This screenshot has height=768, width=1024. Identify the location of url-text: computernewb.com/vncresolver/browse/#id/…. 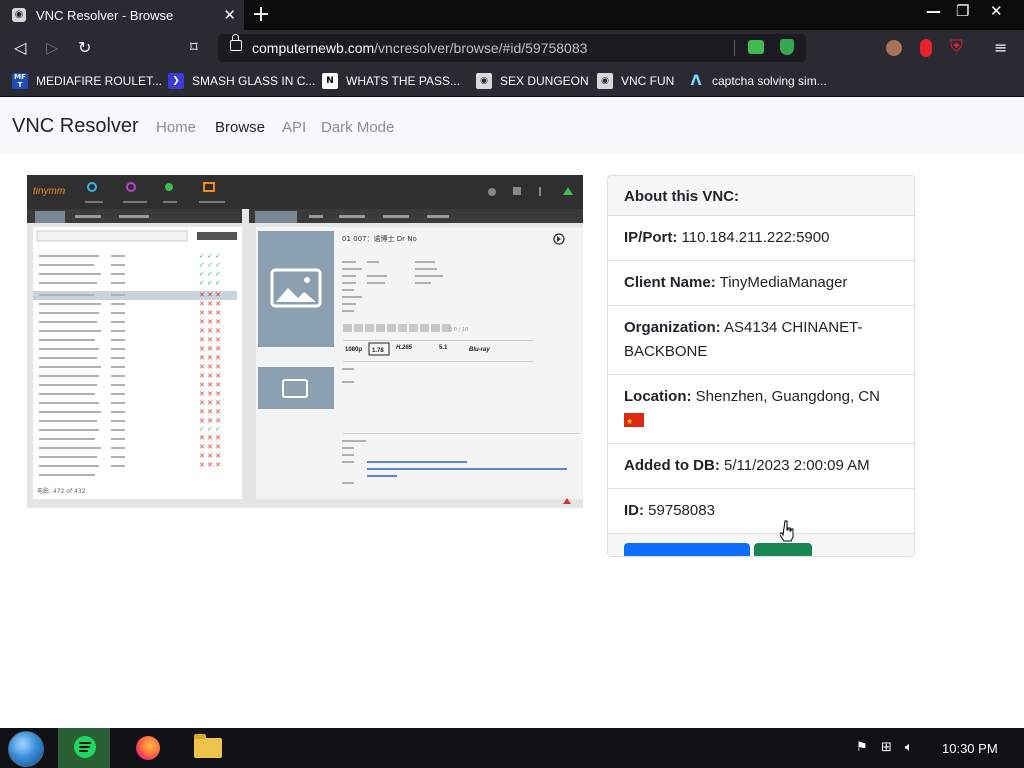
(419, 48).